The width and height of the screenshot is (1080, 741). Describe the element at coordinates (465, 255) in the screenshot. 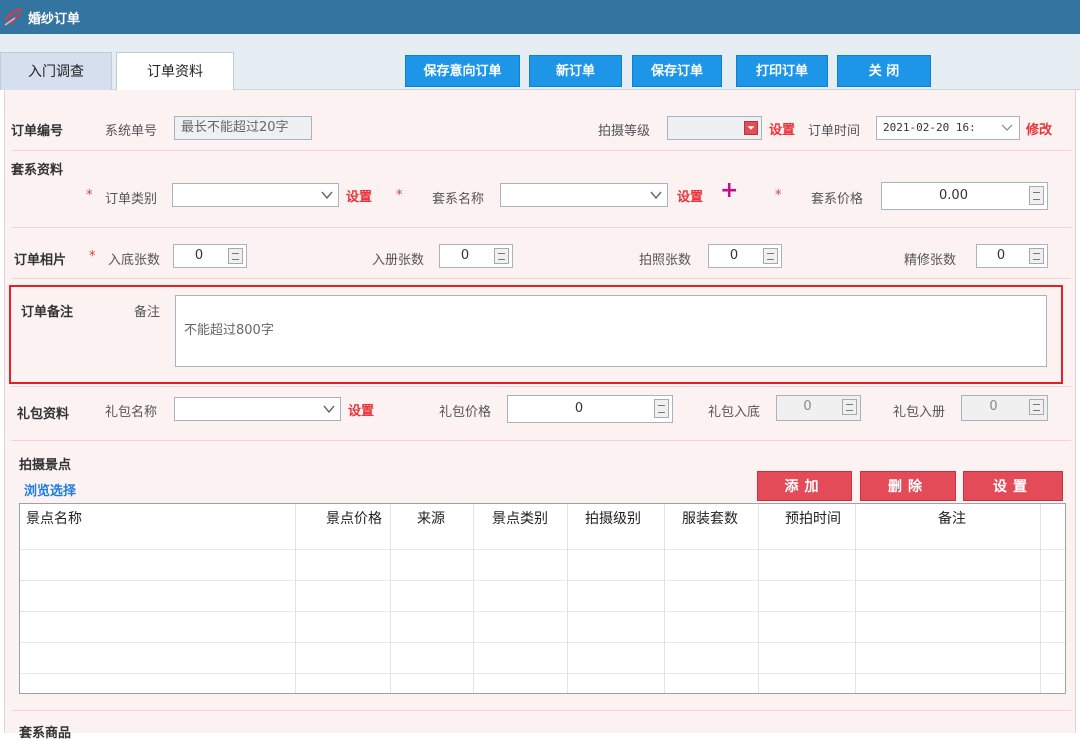

I see `album-count-value: 0` at that location.